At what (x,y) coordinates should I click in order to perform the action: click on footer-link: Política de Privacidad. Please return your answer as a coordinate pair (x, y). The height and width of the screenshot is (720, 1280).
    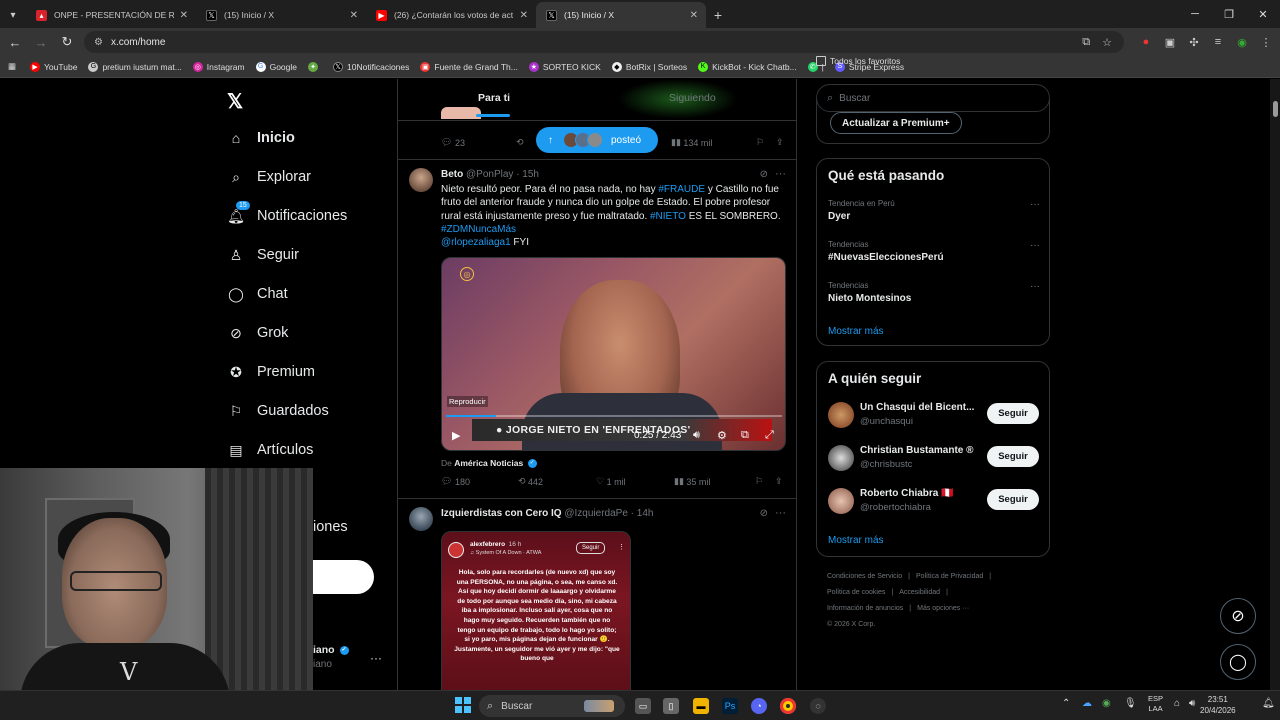
    Looking at the image, I should click on (949, 576).